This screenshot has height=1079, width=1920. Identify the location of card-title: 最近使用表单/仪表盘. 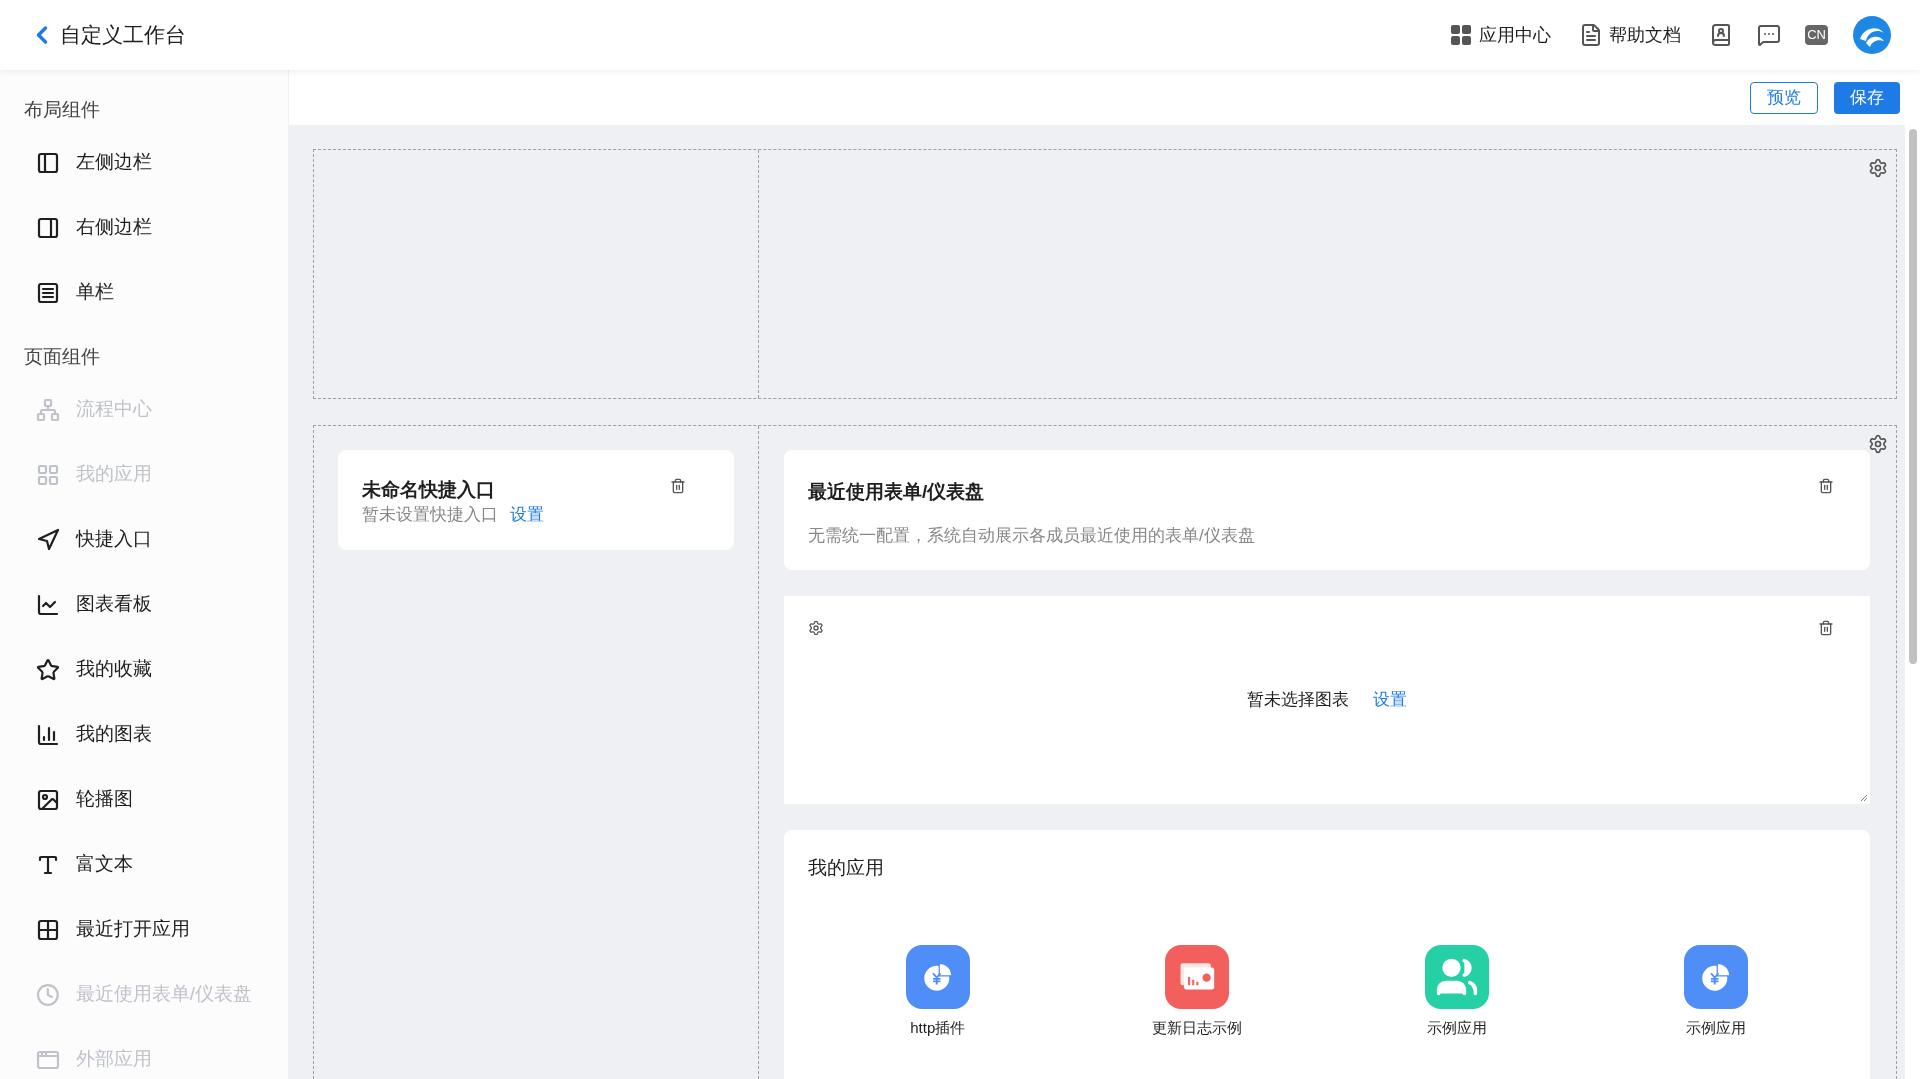
(896, 492).